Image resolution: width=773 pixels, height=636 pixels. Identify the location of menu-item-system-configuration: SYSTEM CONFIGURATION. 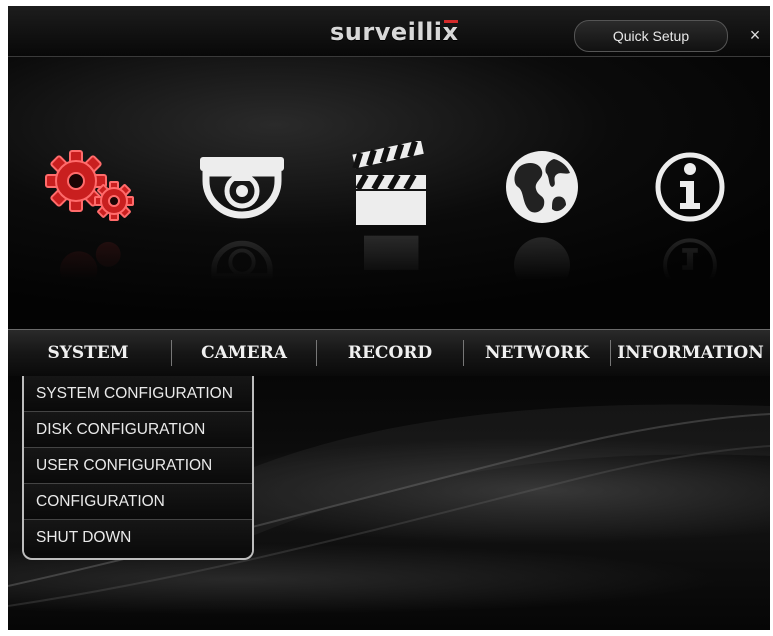
(138, 394).